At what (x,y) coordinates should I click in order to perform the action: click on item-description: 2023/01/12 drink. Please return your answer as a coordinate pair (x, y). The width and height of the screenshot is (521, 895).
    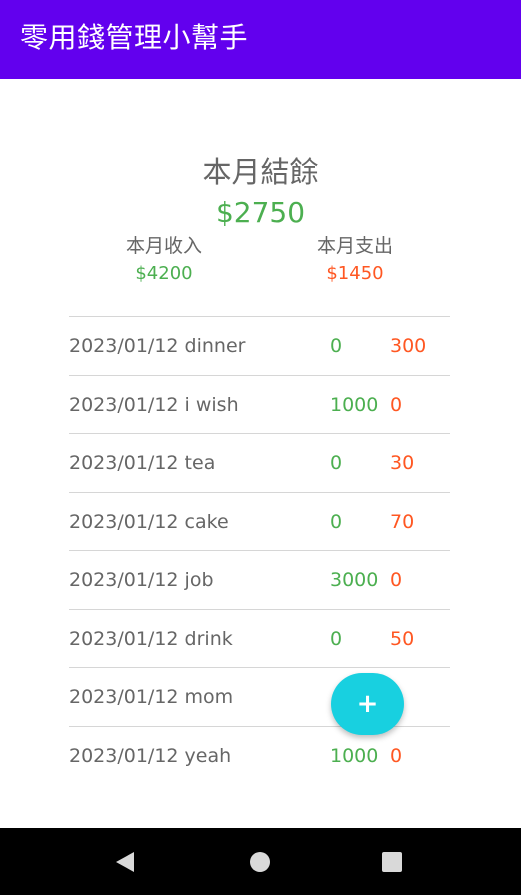
    Looking at the image, I should click on (151, 638).